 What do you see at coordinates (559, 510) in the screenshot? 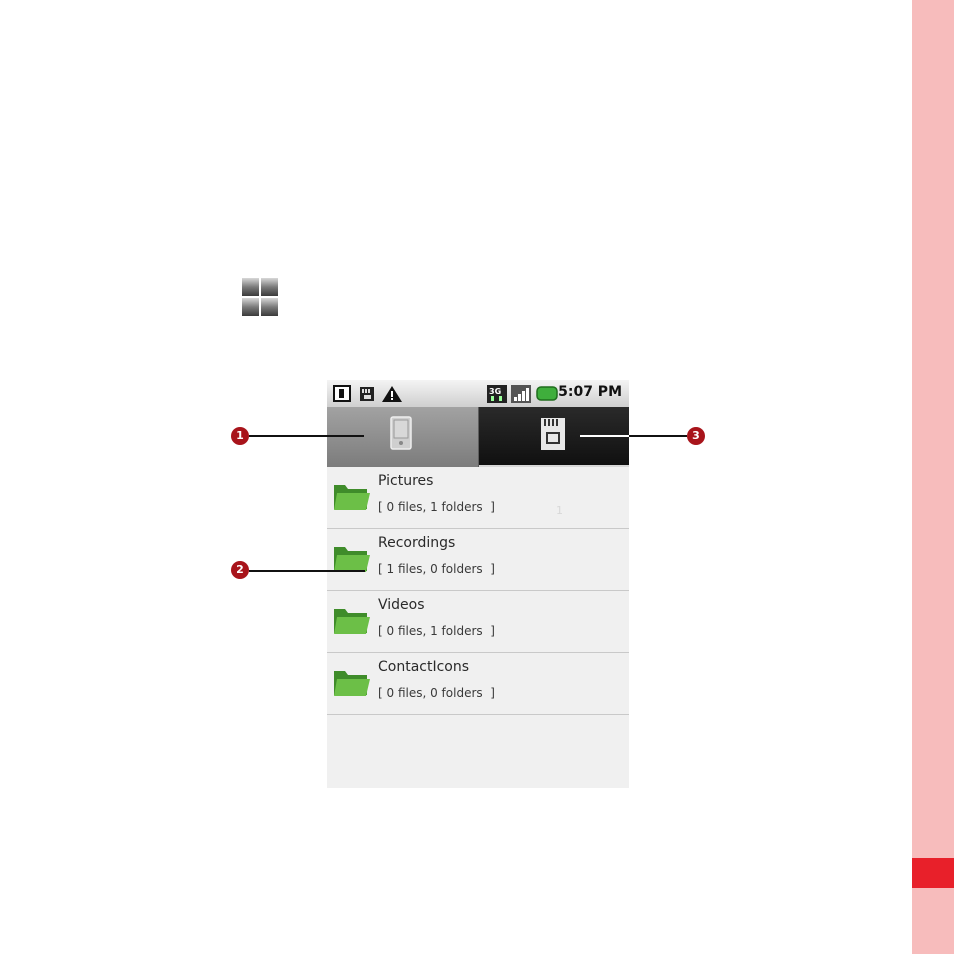
I see `faint-mark: 1` at bounding box center [559, 510].